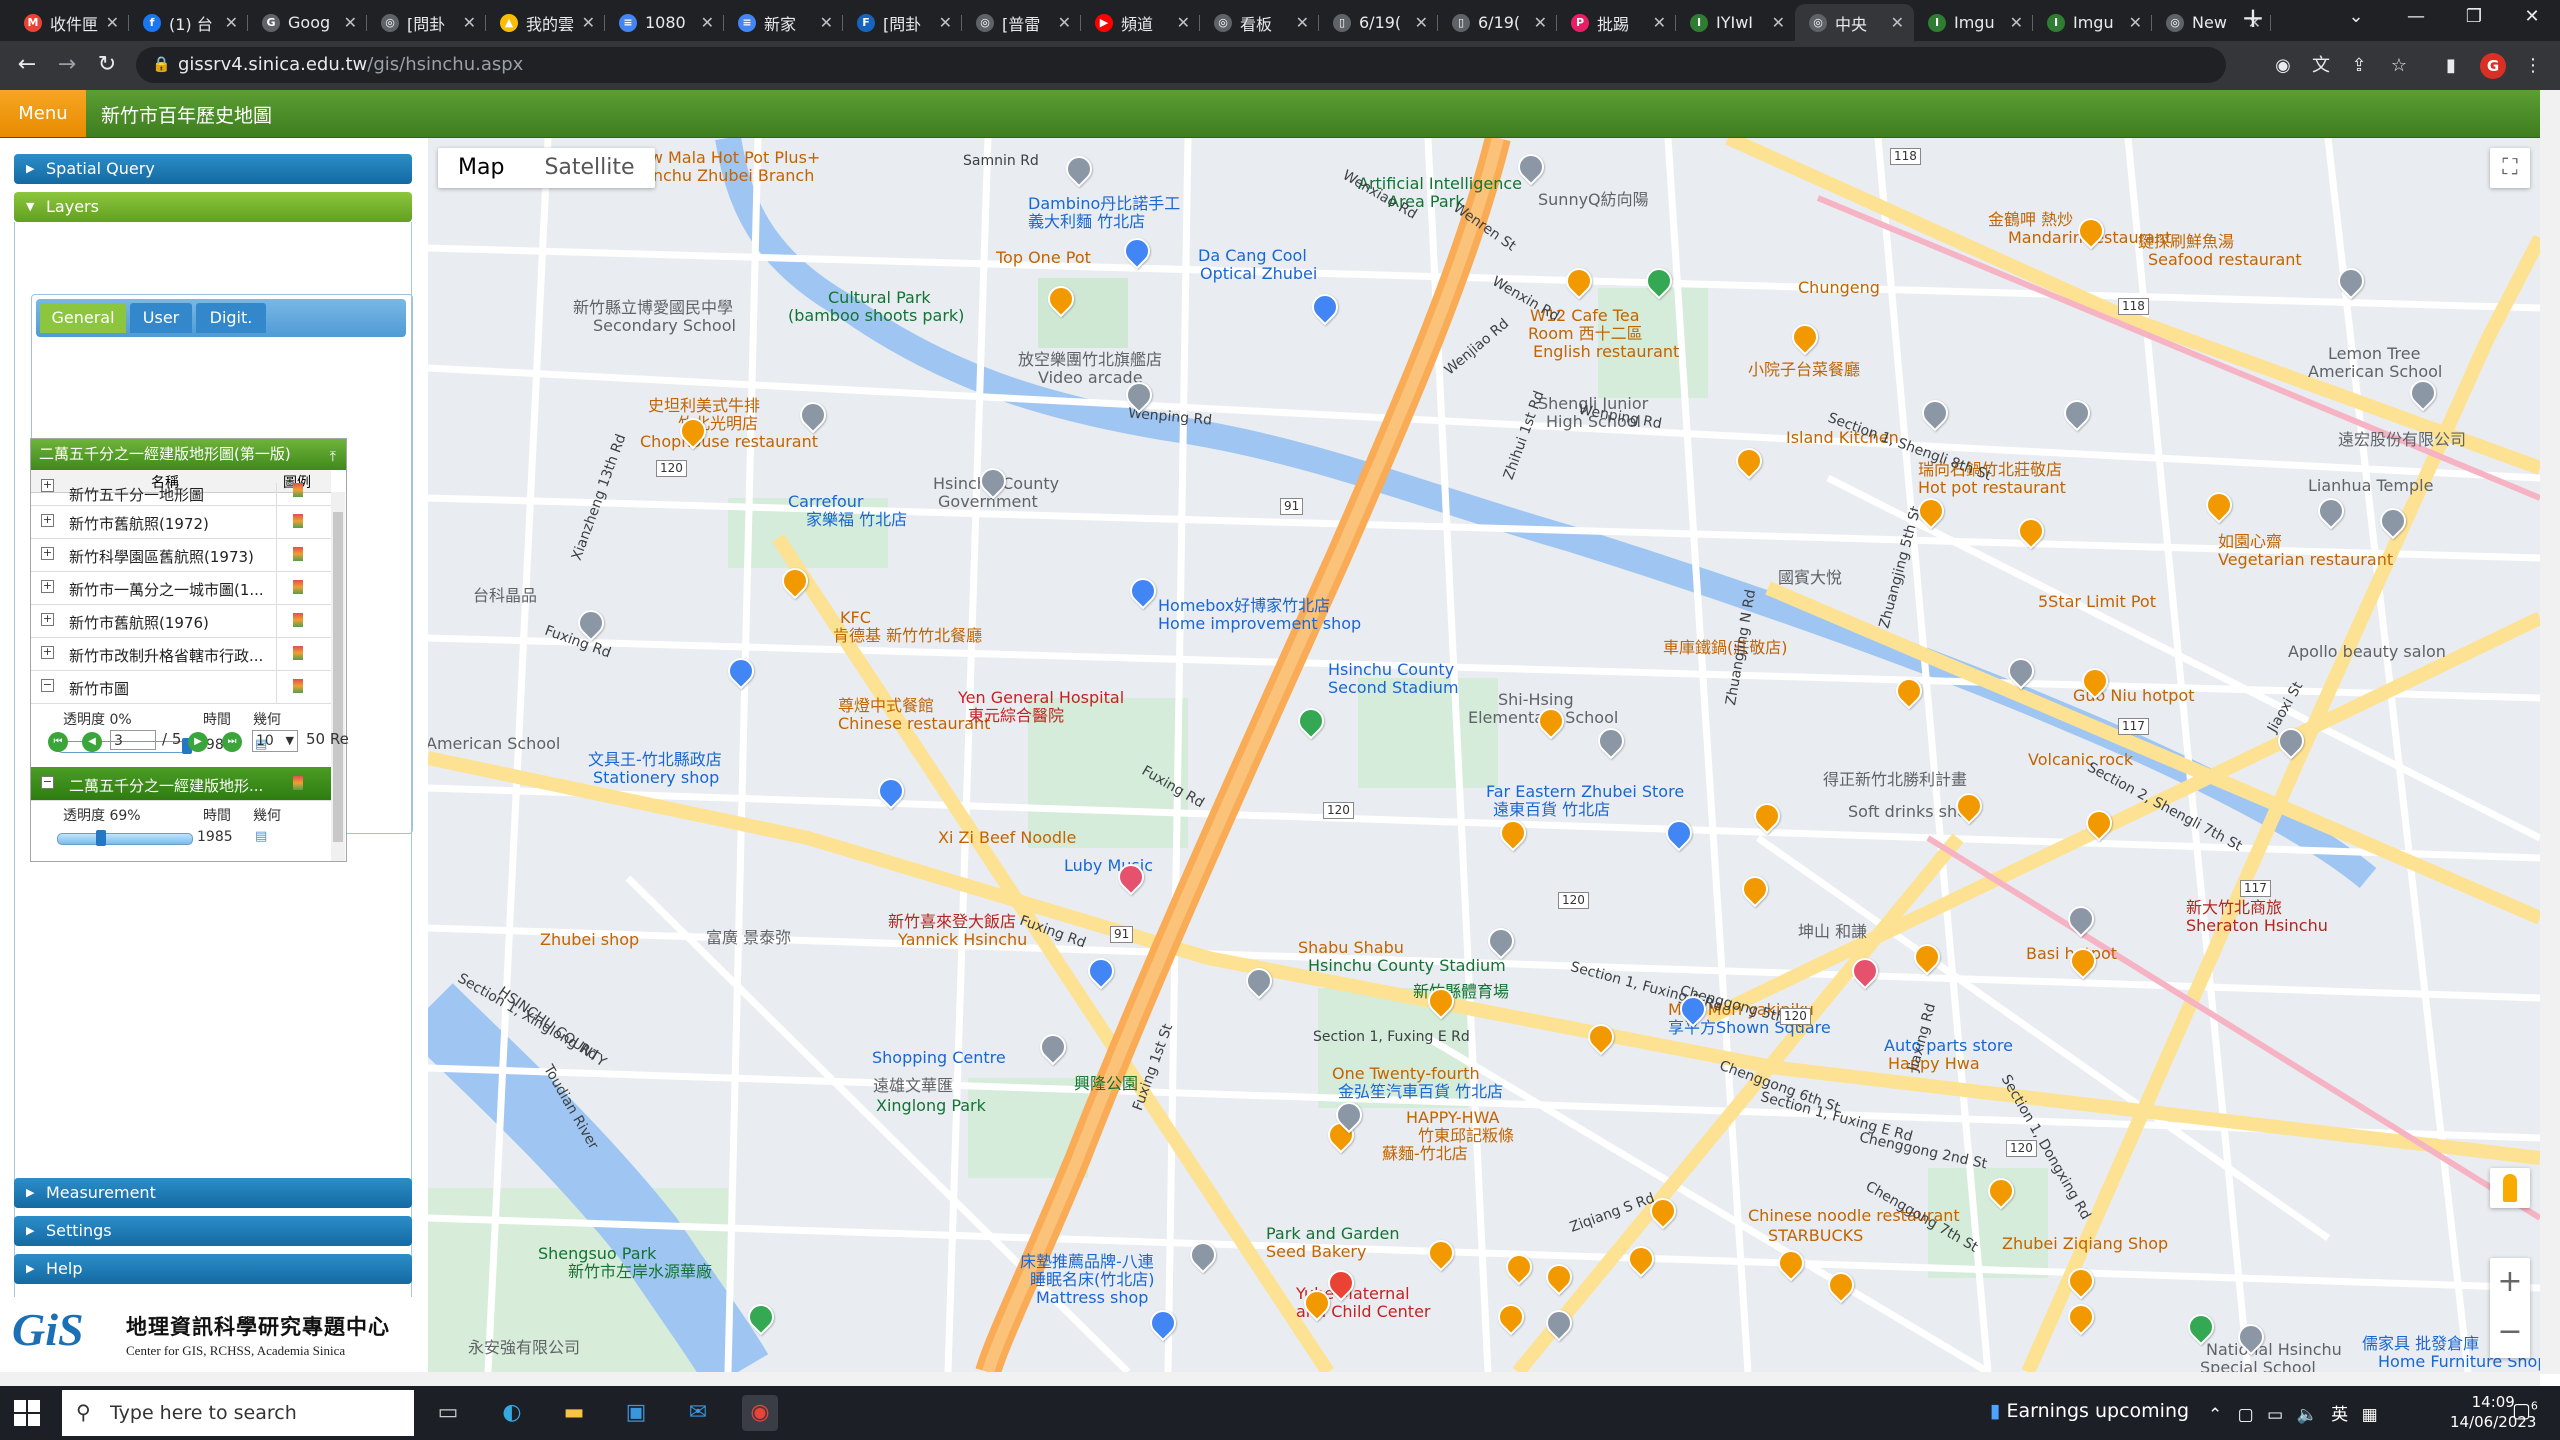 This screenshot has width=2560, height=1440. I want to click on map-place-label: 竹東邱記粄條, so click(1466, 1135).